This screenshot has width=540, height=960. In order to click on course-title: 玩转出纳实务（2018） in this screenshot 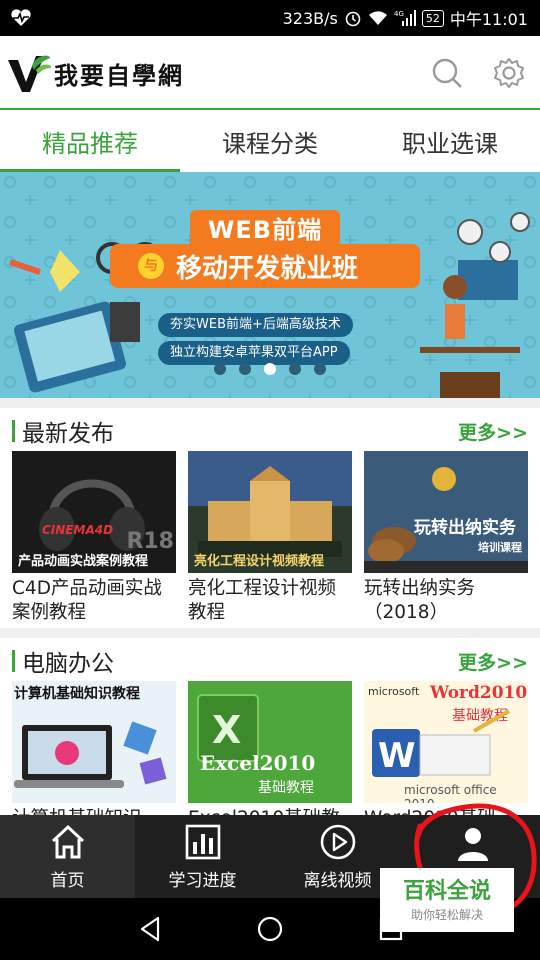, I will do `click(420, 600)`.